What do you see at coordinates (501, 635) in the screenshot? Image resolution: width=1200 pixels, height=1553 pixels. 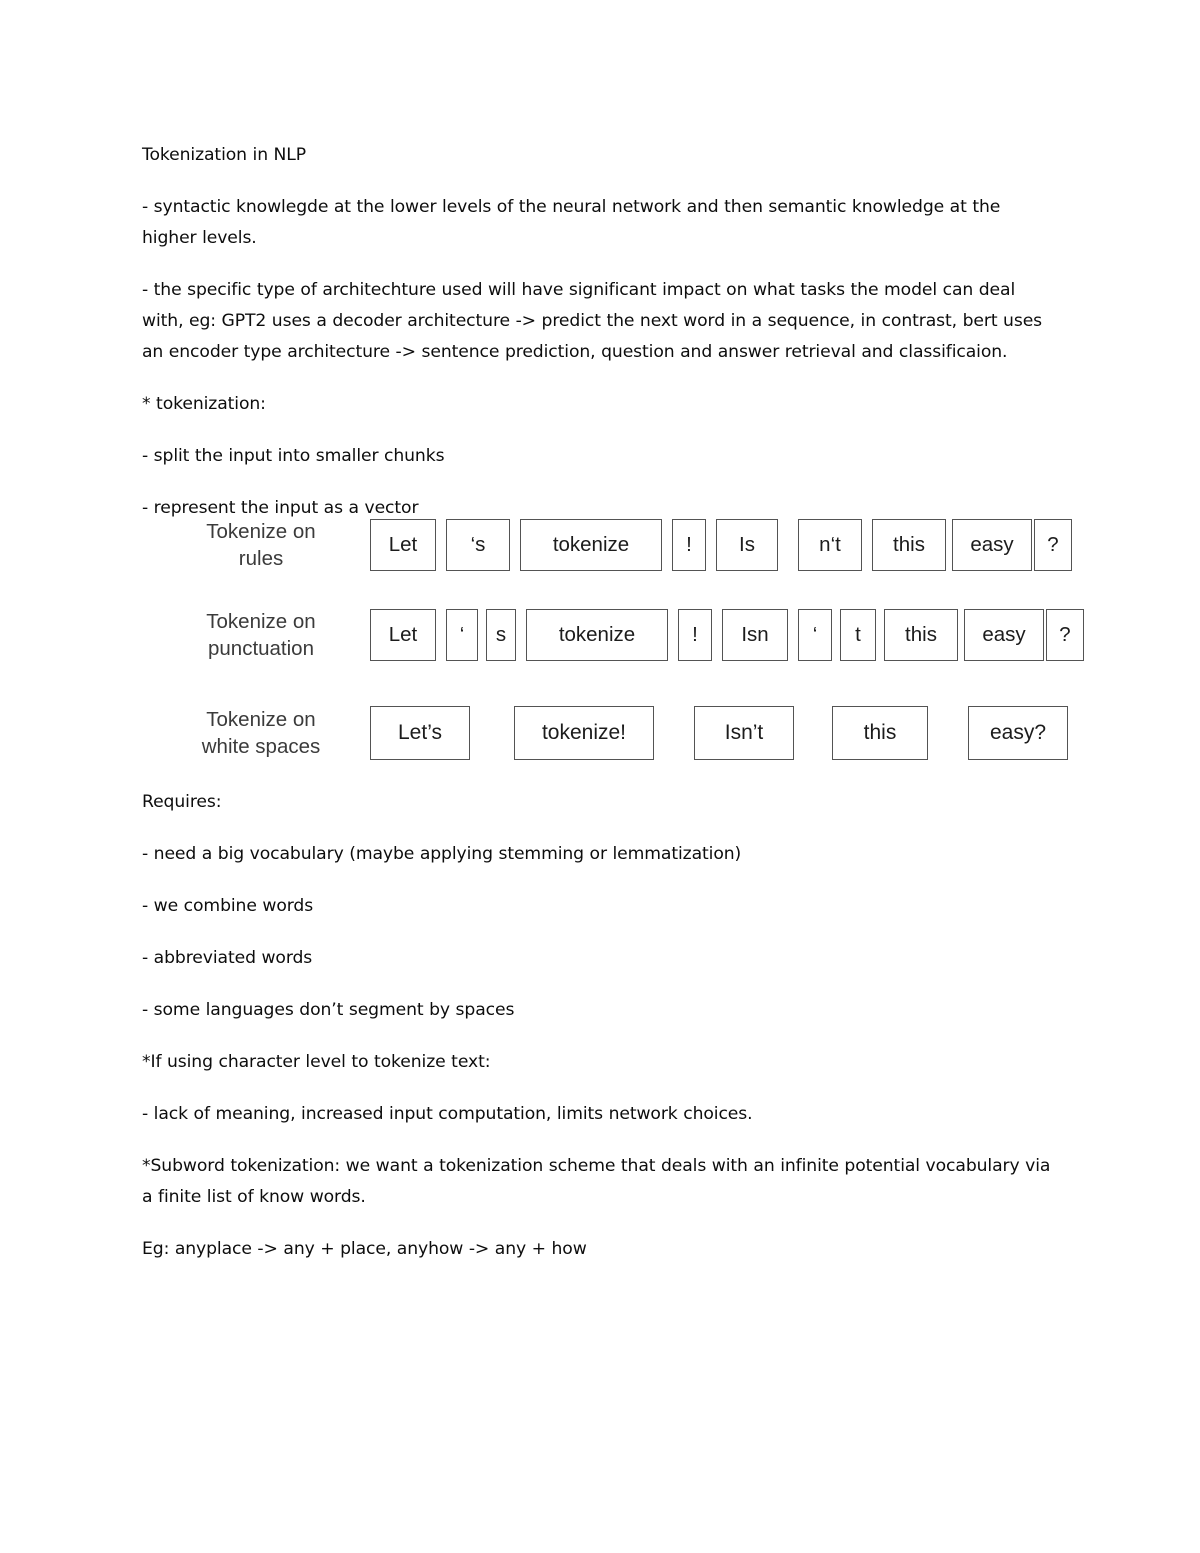 I see `token-box: s` at bounding box center [501, 635].